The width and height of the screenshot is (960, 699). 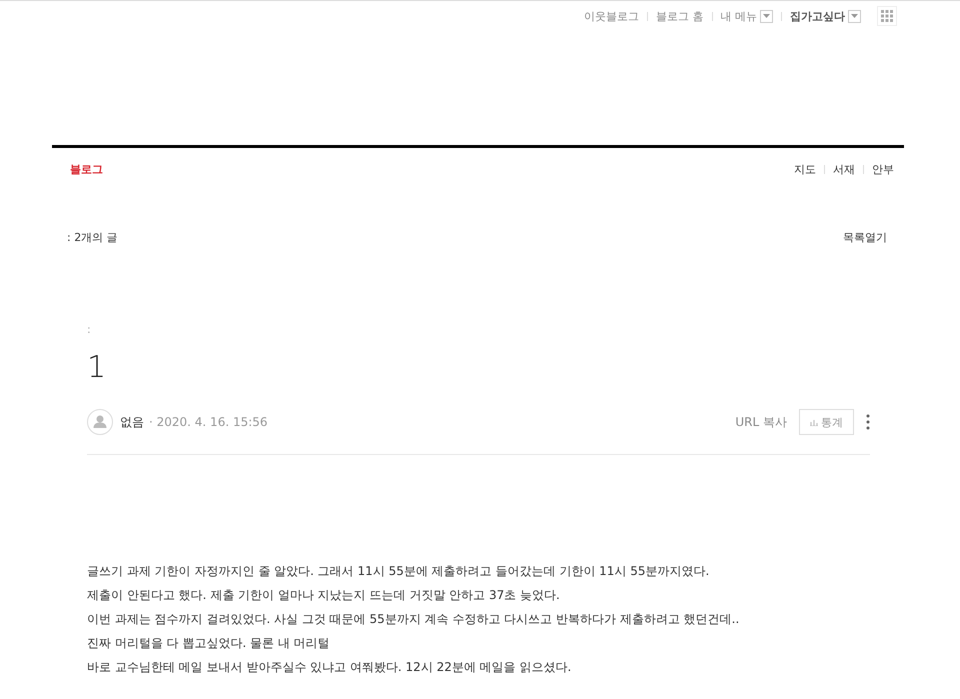 I want to click on blog-nav-link: 안부, so click(x=883, y=169).